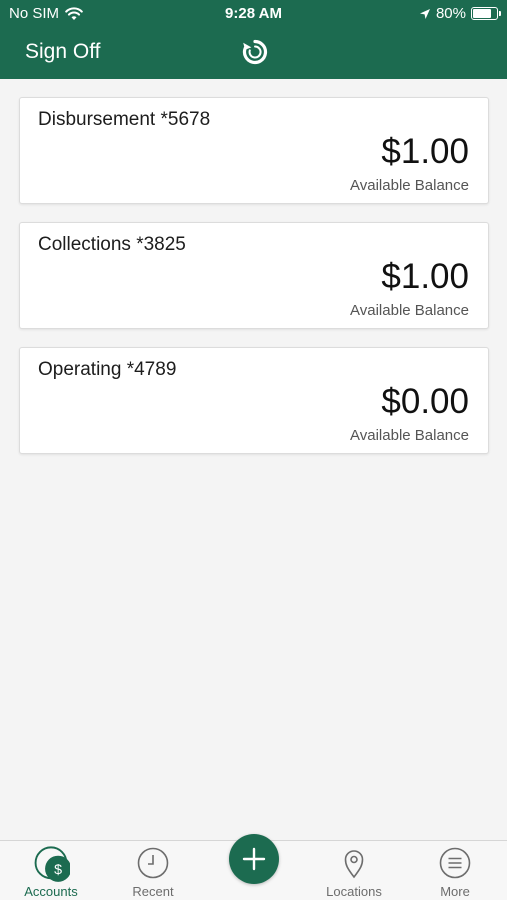 This screenshot has height=900, width=507. Describe the element at coordinates (455, 891) in the screenshot. I see `tab-more-label: More` at that location.